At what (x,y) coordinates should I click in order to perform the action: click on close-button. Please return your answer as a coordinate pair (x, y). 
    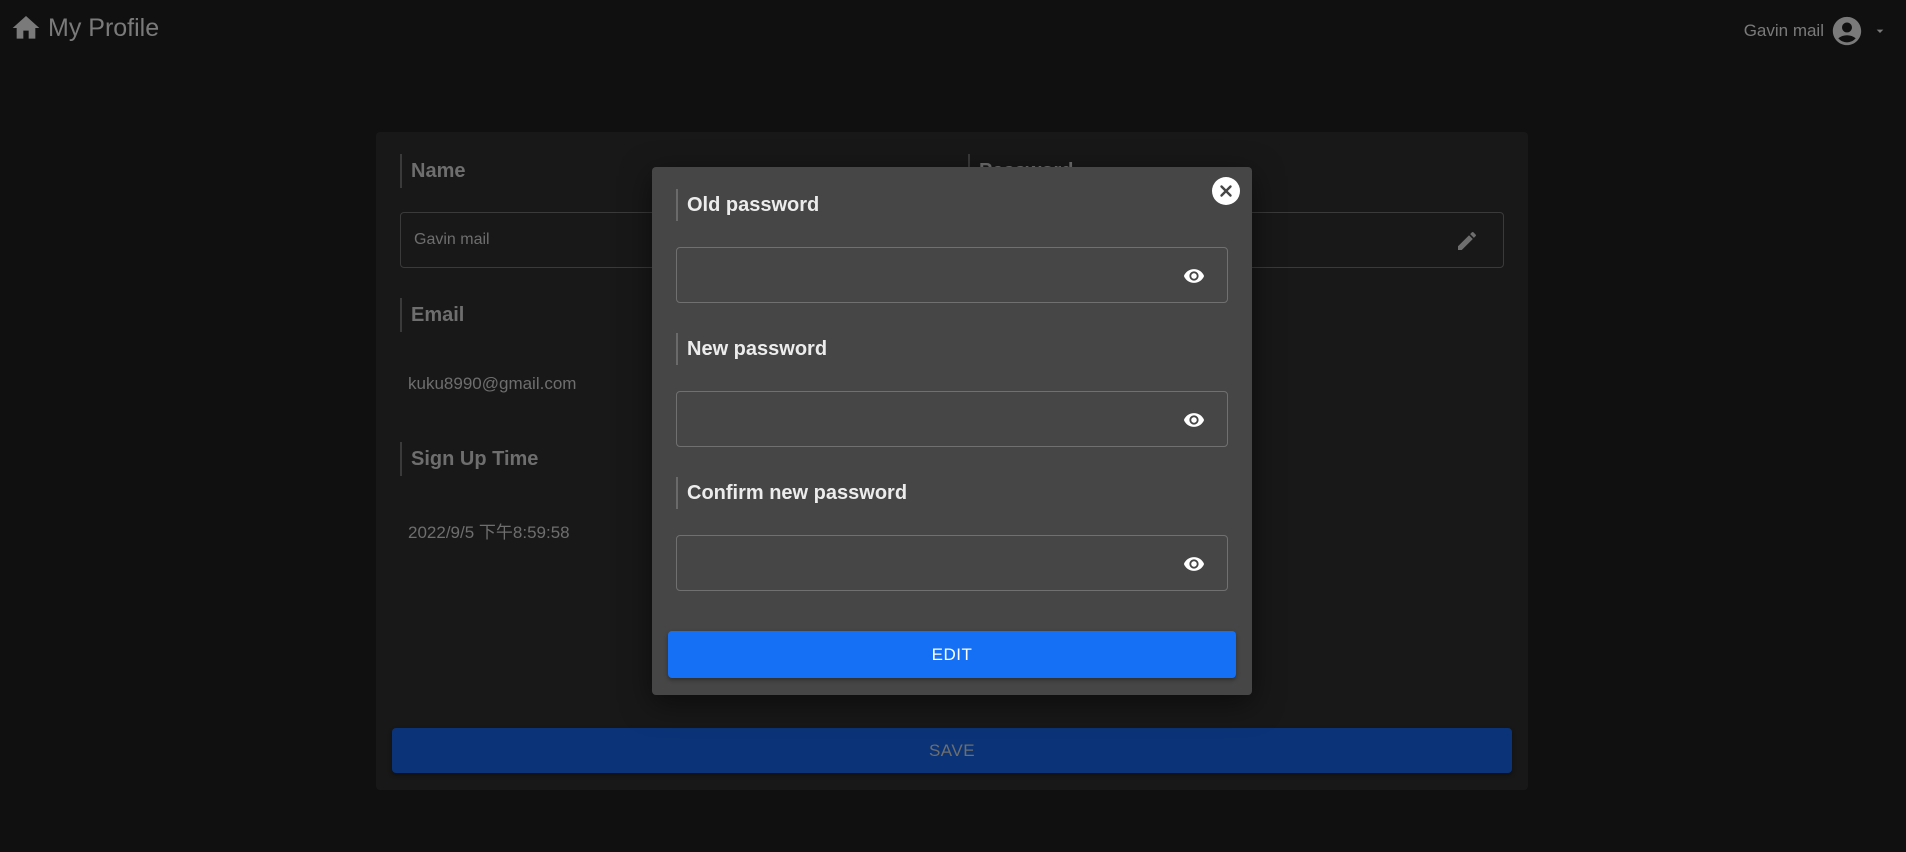
    Looking at the image, I should click on (1226, 191).